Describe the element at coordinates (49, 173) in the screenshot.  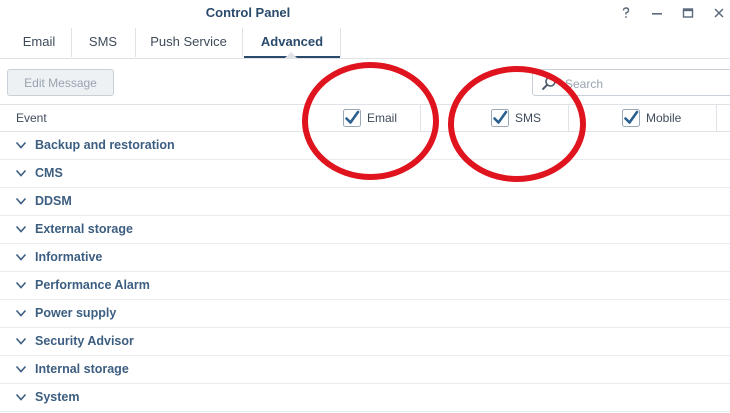
I see `category-label: CMS` at that location.